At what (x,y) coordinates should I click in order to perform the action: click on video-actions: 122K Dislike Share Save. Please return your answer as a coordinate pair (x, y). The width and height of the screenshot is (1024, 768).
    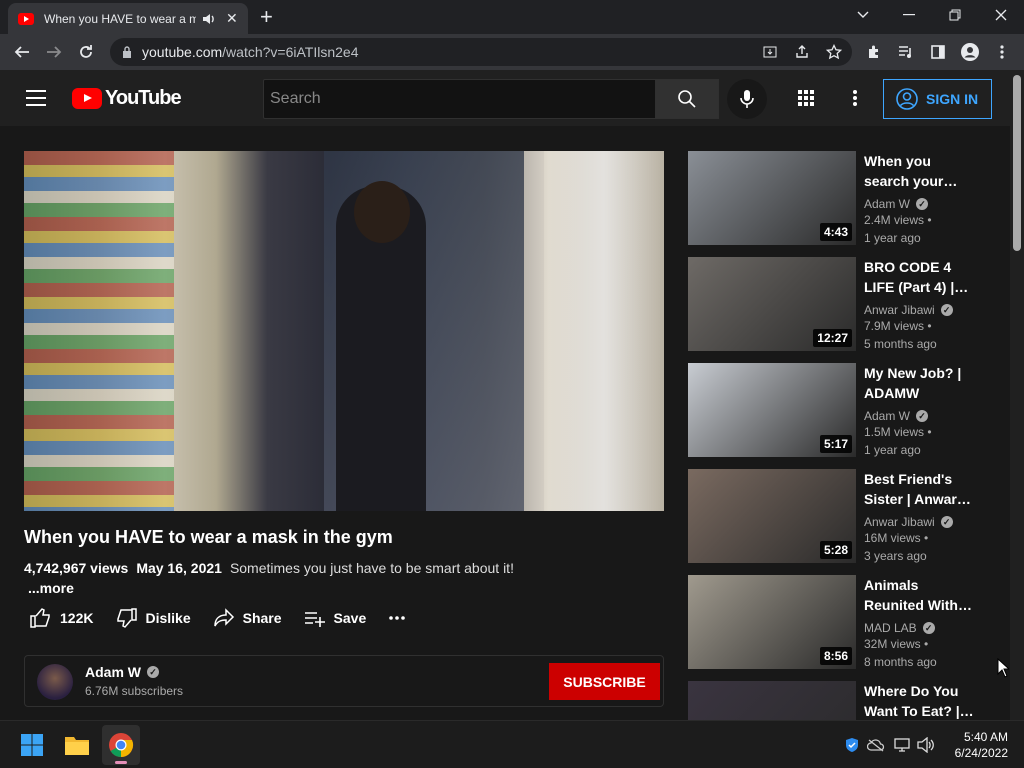
    Looking at the image, I should click on (233, 618).